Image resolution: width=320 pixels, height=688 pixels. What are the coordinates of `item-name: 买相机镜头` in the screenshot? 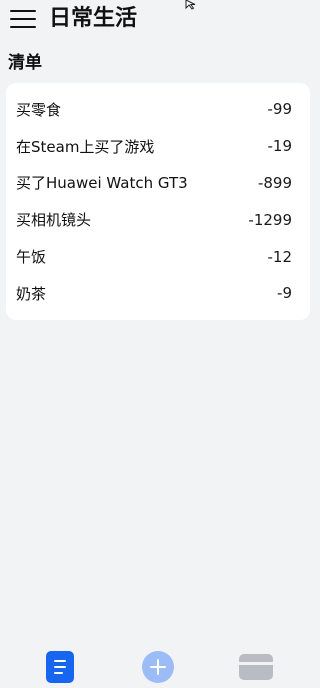 It's located at (54, 220).